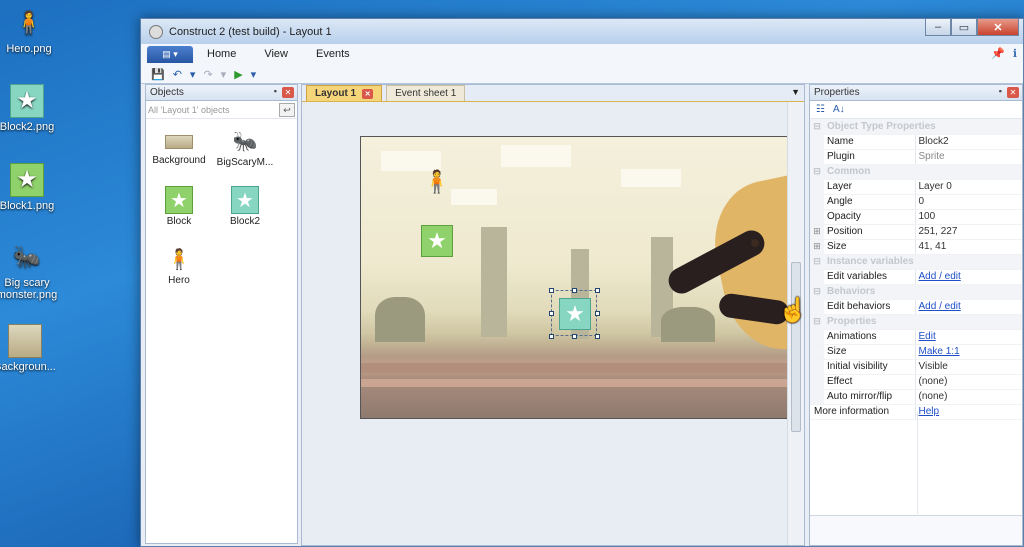 The image size is (1024, 547). I want to click on tab-close-icon: ✕, so click(368, 93).